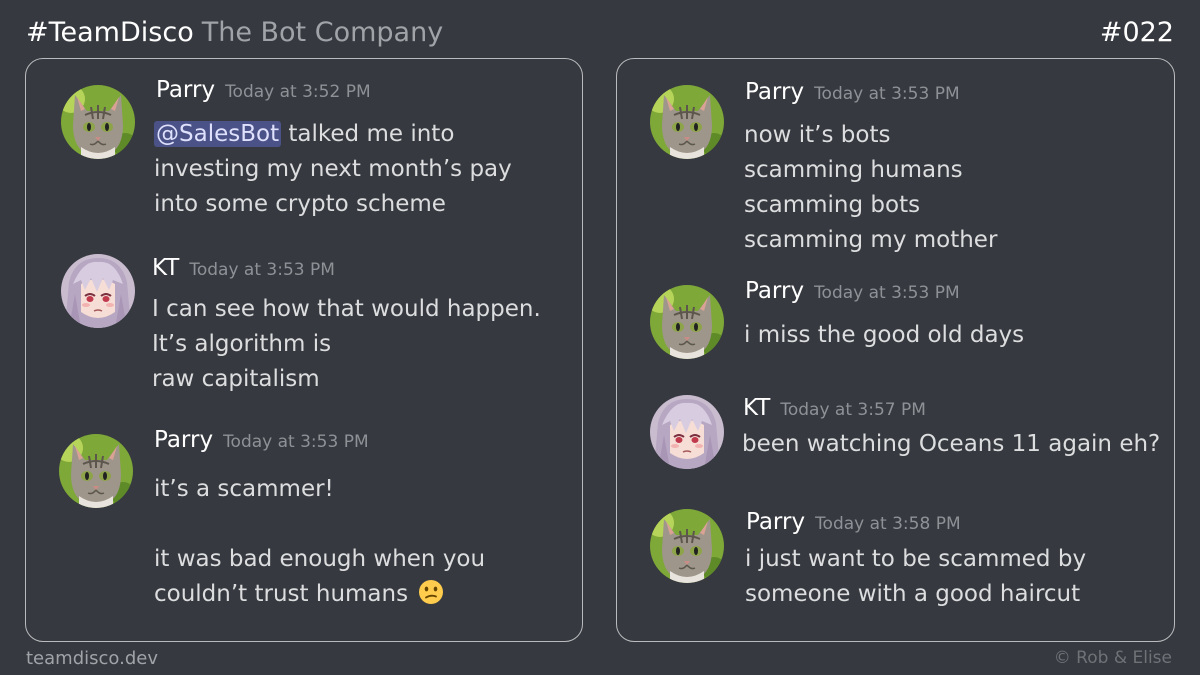 The image size is (1200, 675). What do you see at coordinates (368, 134) in the screenshot?
I see `message-text: talked me into` at bounding box center [368, 134].